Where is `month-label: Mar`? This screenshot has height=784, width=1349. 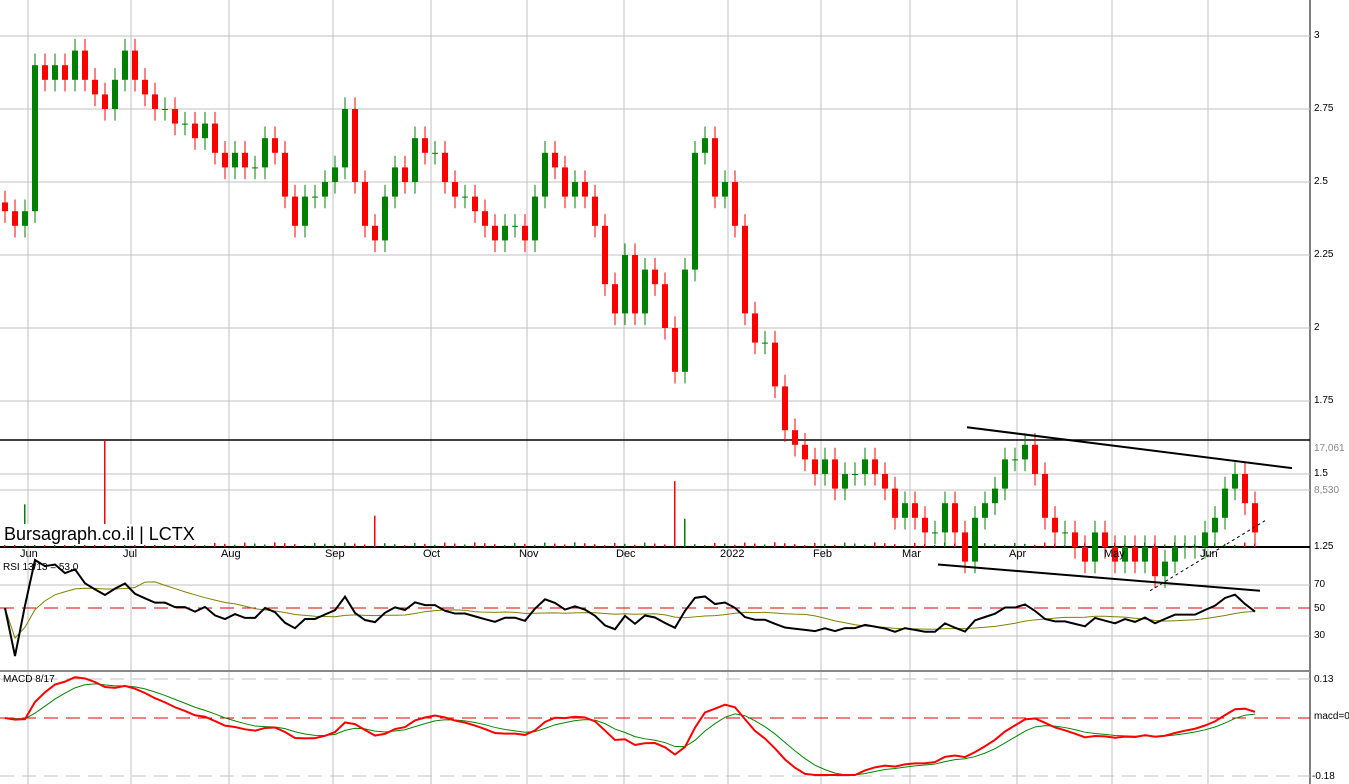
month-label: Mar is located at coordinates (911, 554).